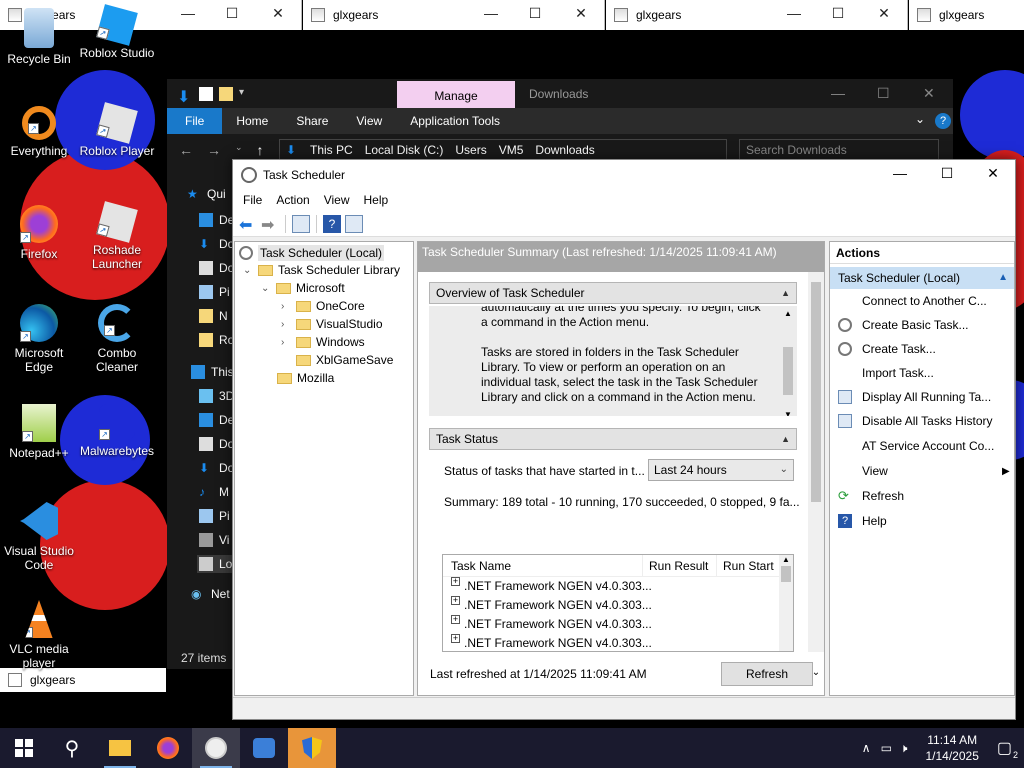 The width and height of the screenshot is (1024, 768). What do you see at coordinates (117, 32) in the screenshot?
I see `desktop-icon-roblox-studio: ↗ Roblox Studio` at bounding box center [117, 32].